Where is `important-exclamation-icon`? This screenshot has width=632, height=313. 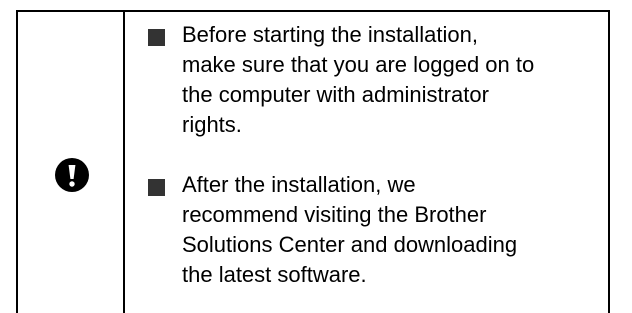 important-exclamation-icon is located at coordinates (72, 175).